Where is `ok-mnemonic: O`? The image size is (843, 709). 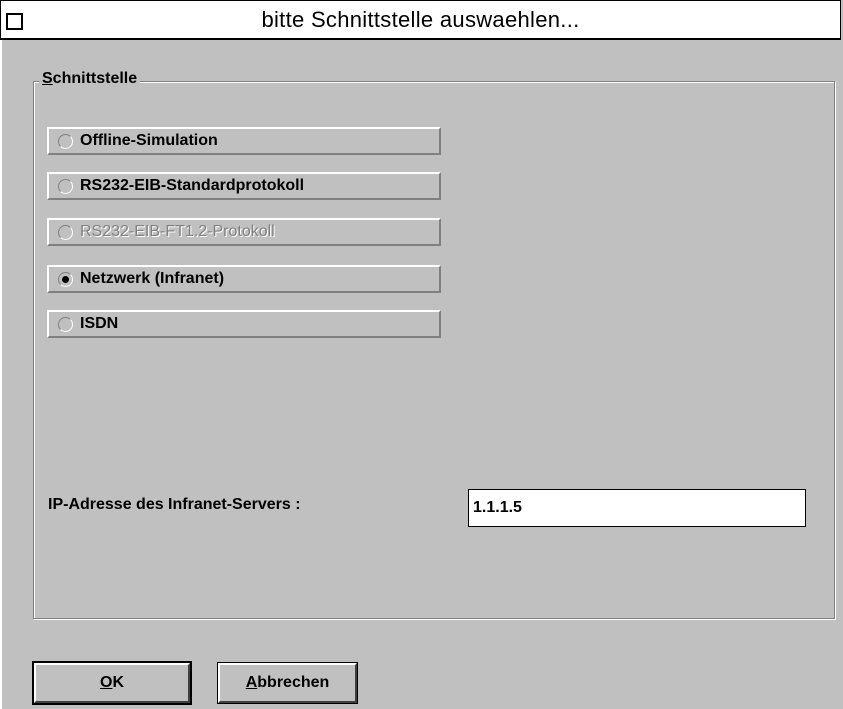
ok-mnemonic: O is located at coordinates (106, 682).